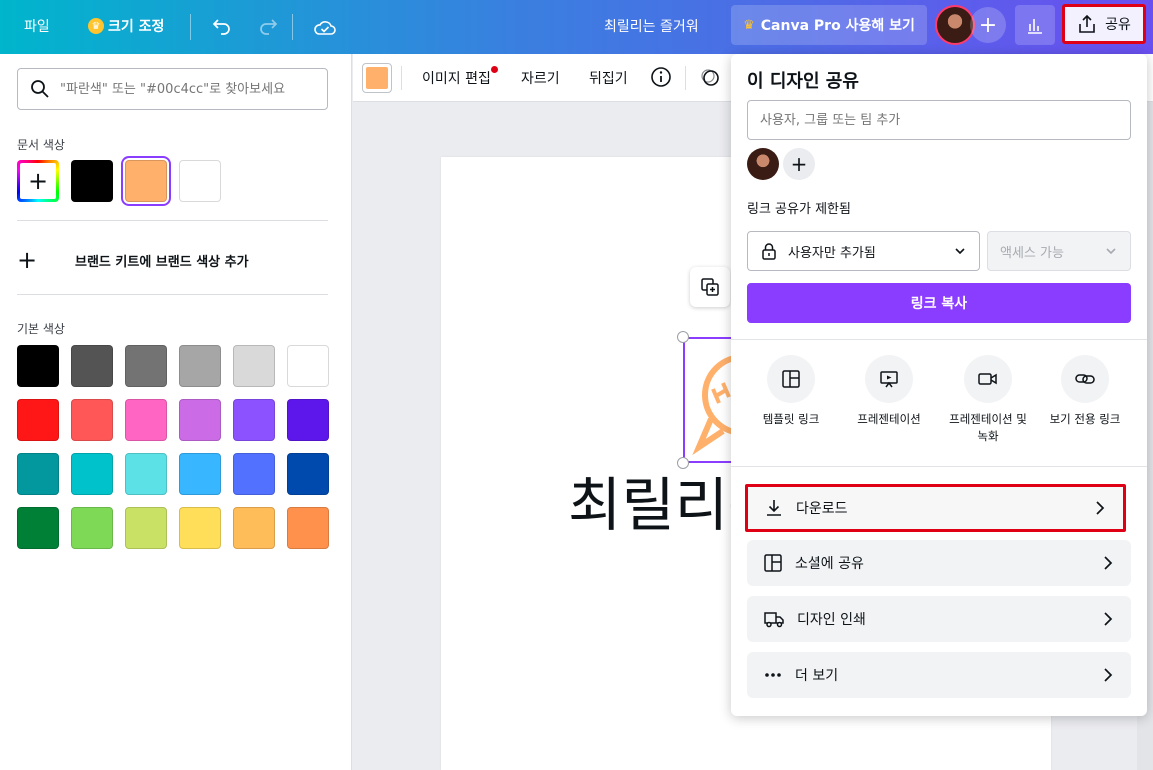 The image size is (1153, 770). Describe the element at coordinates (939, 675) in the screenshot. I see `more-row: 더 보기` at that location.